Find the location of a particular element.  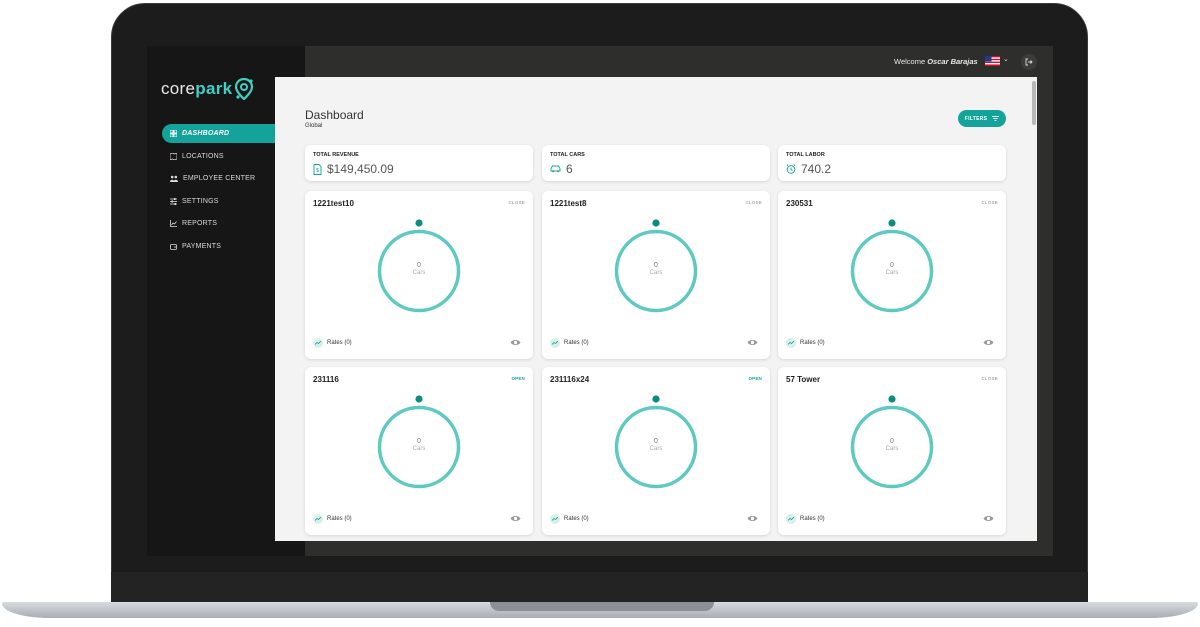

location-card: 230531 CLOSE 0 Cars Rates (0) is located at coordinates (892, 275).